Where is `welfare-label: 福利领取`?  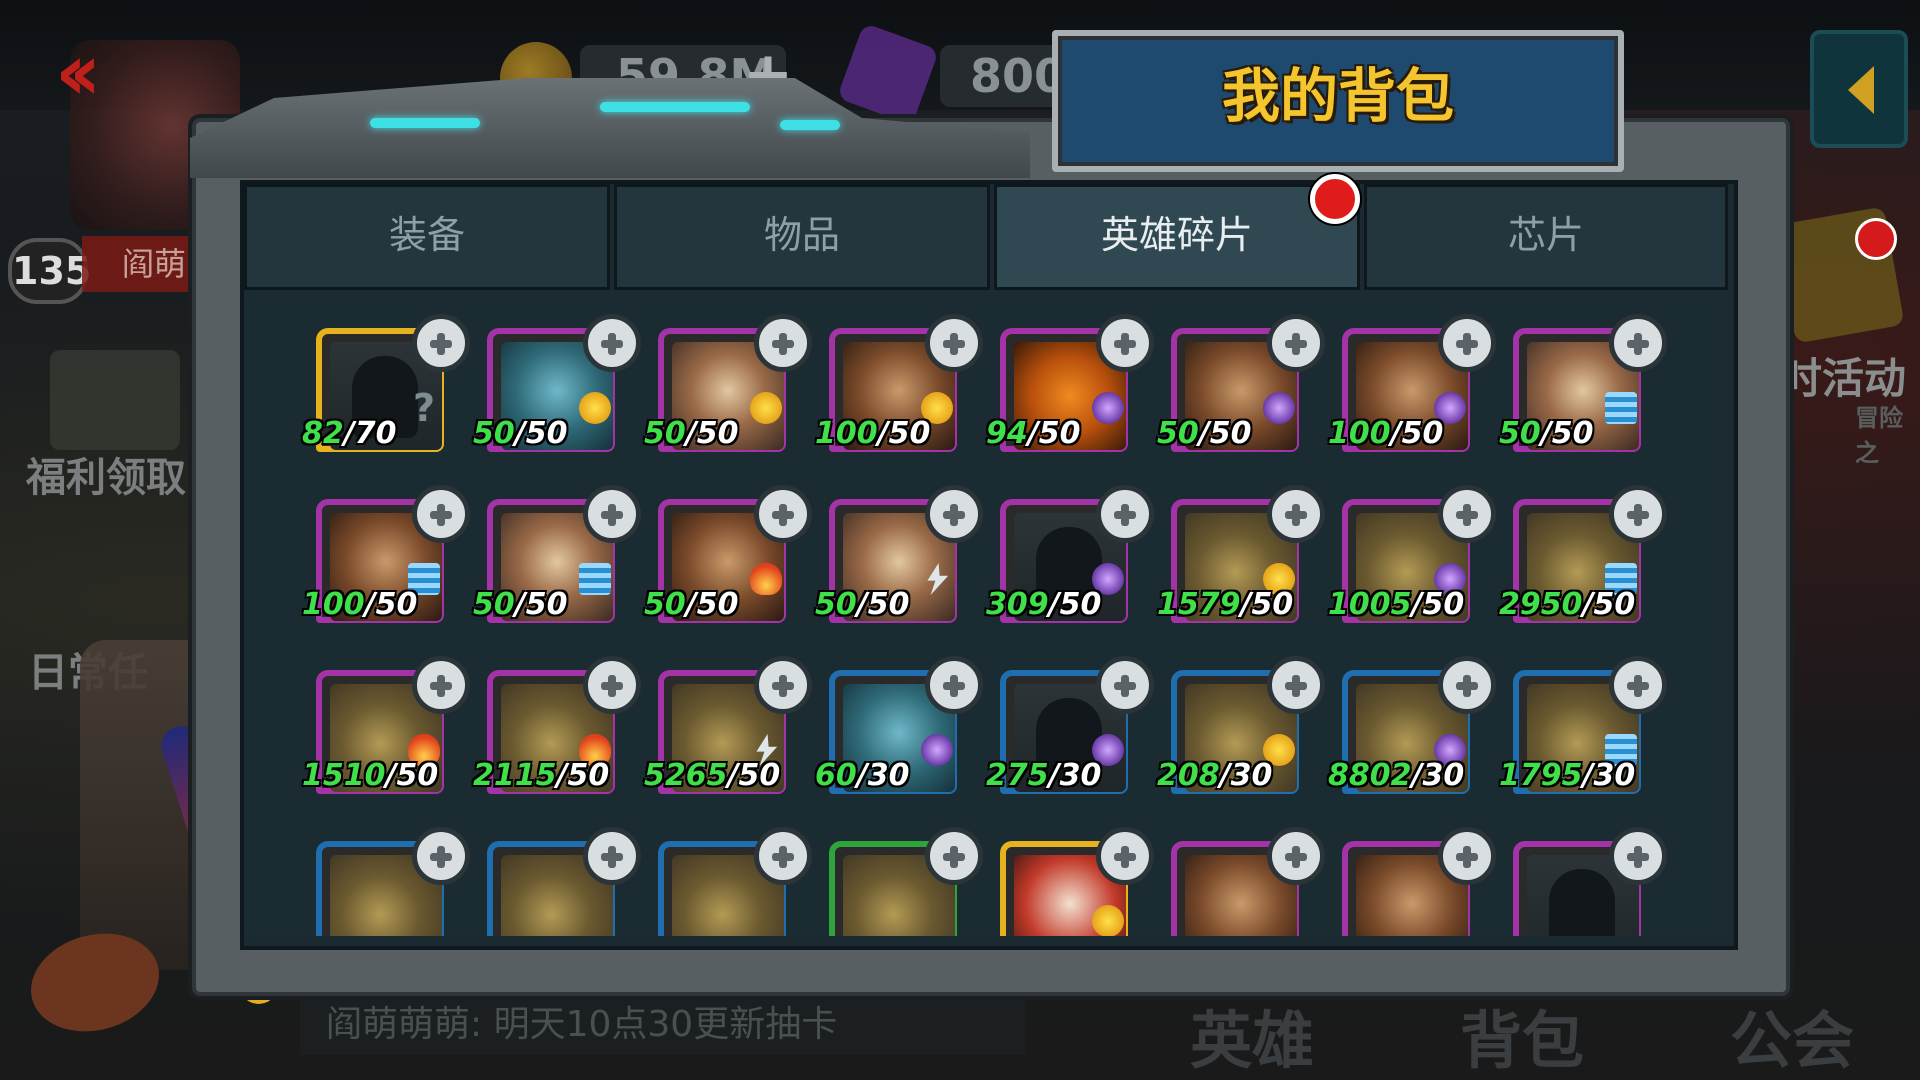 welfare-label: 福利领取 is located at coordinates (106, 474).